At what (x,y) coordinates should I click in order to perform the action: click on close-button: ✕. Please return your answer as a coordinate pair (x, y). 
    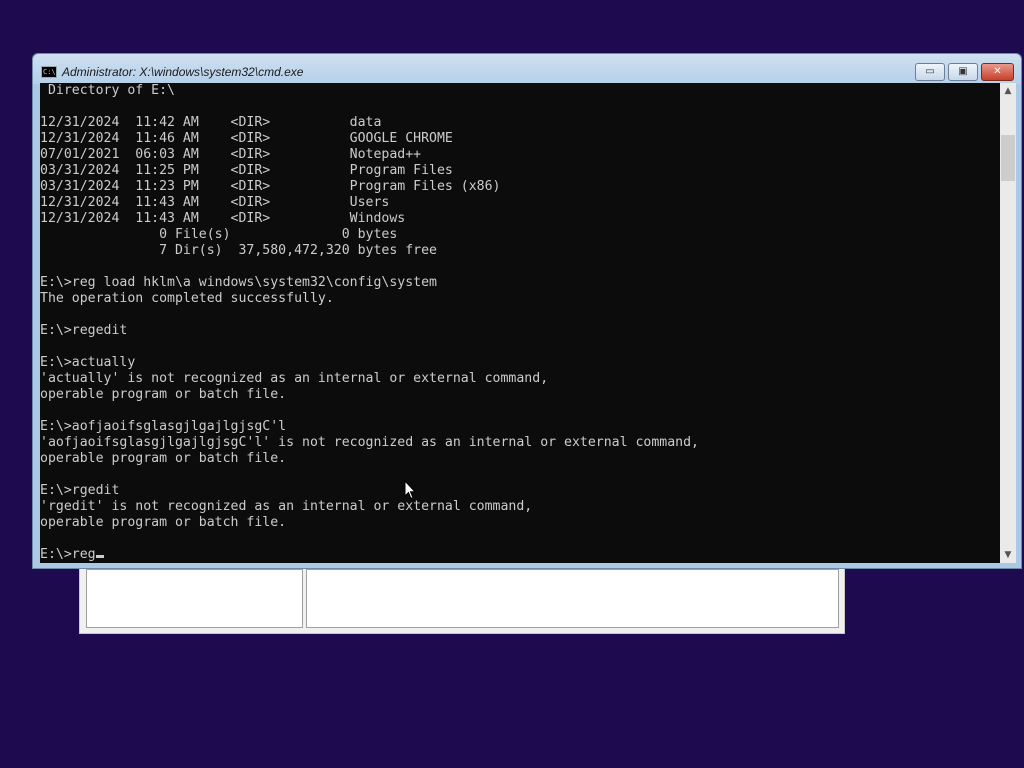
    Looking at the image, I should click on (997, 72).